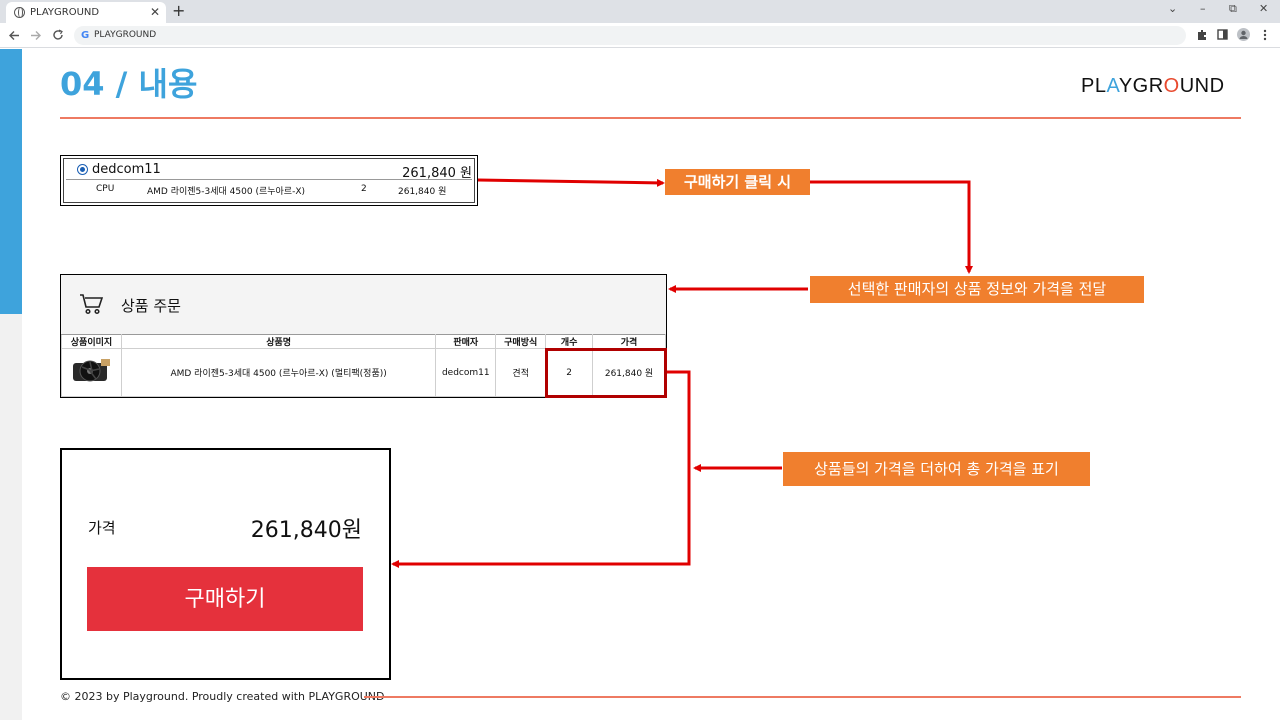  Describe the element at coordinates (802, 697) in the screenshot. I see `footer-divider` at that location.